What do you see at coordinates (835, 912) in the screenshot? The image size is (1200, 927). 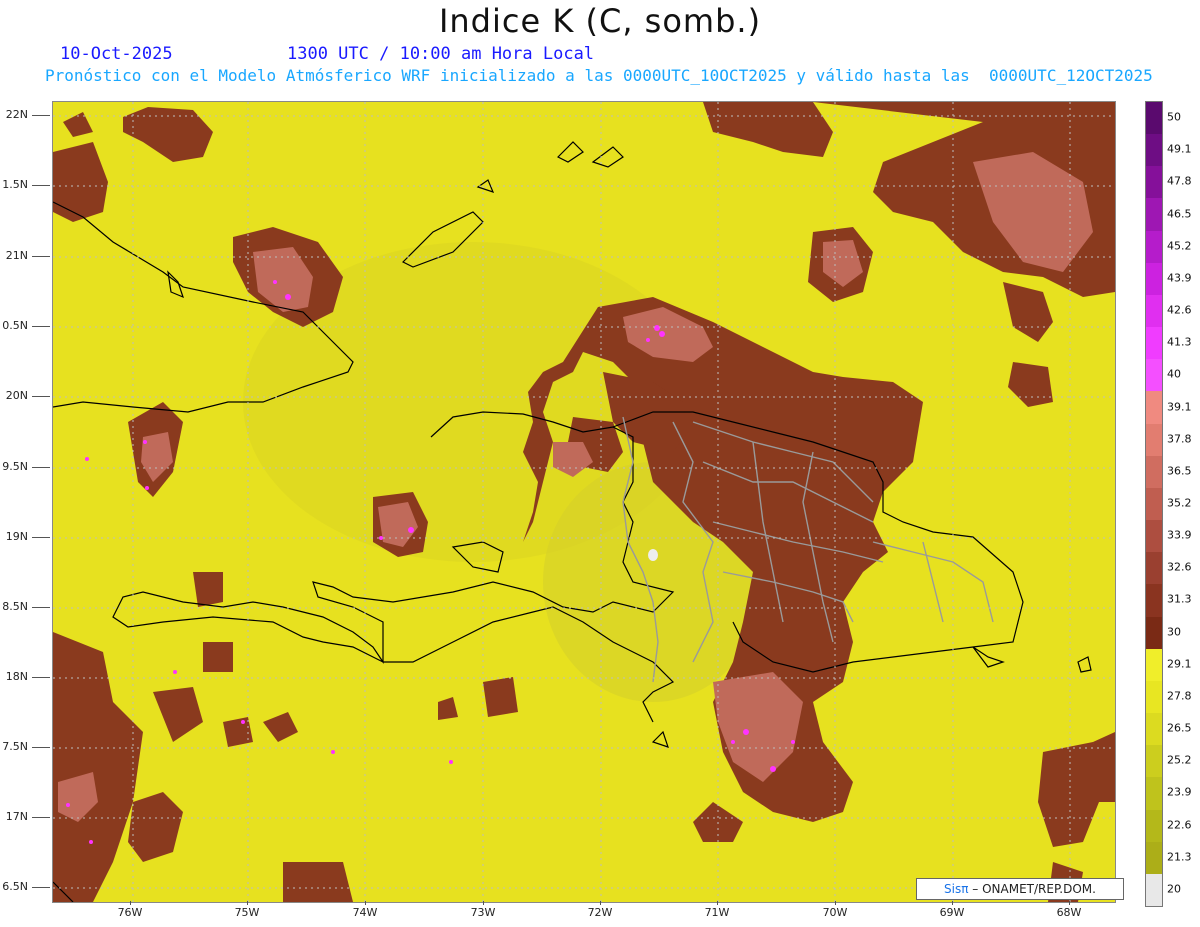 I see `lon-label: 70W` at bounding box center [835, 912].